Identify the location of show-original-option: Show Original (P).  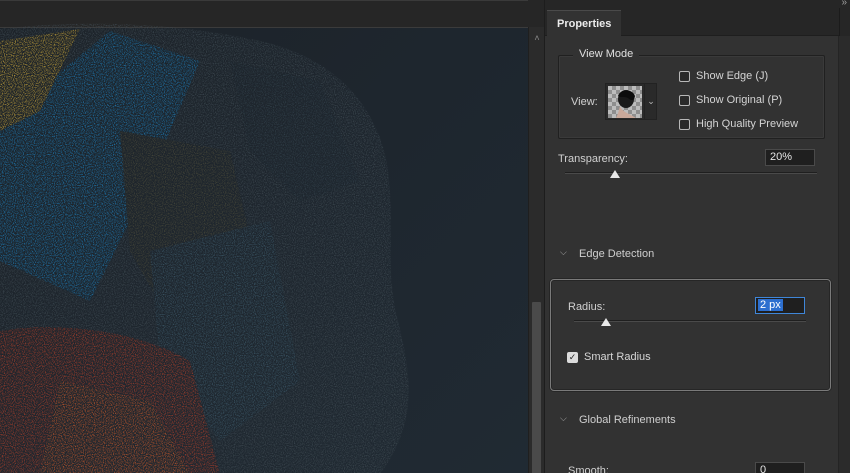
(730, 100).